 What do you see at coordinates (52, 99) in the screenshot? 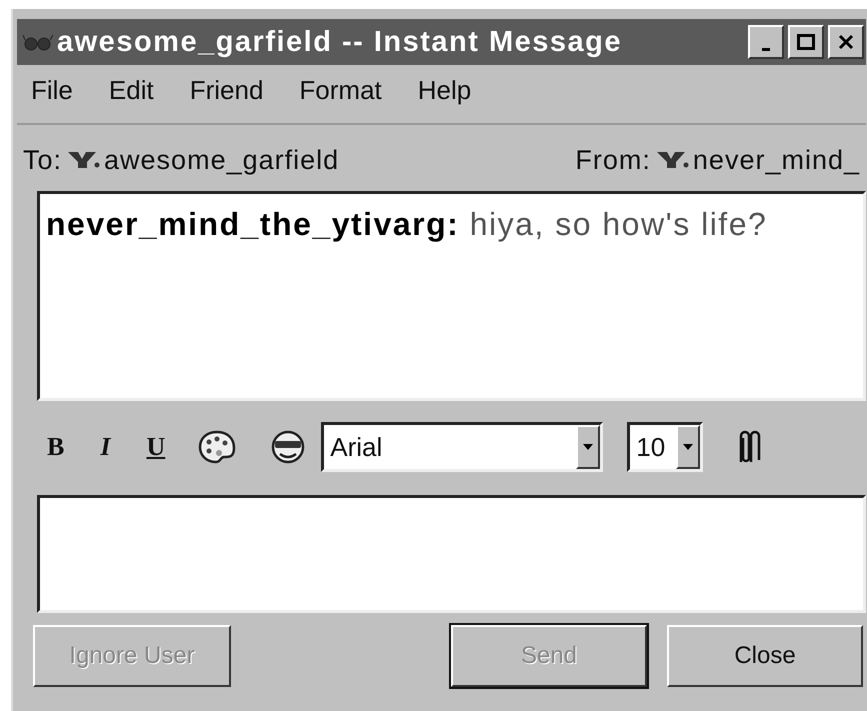
I see `menu-item: File` at bounding box center [52, 99].